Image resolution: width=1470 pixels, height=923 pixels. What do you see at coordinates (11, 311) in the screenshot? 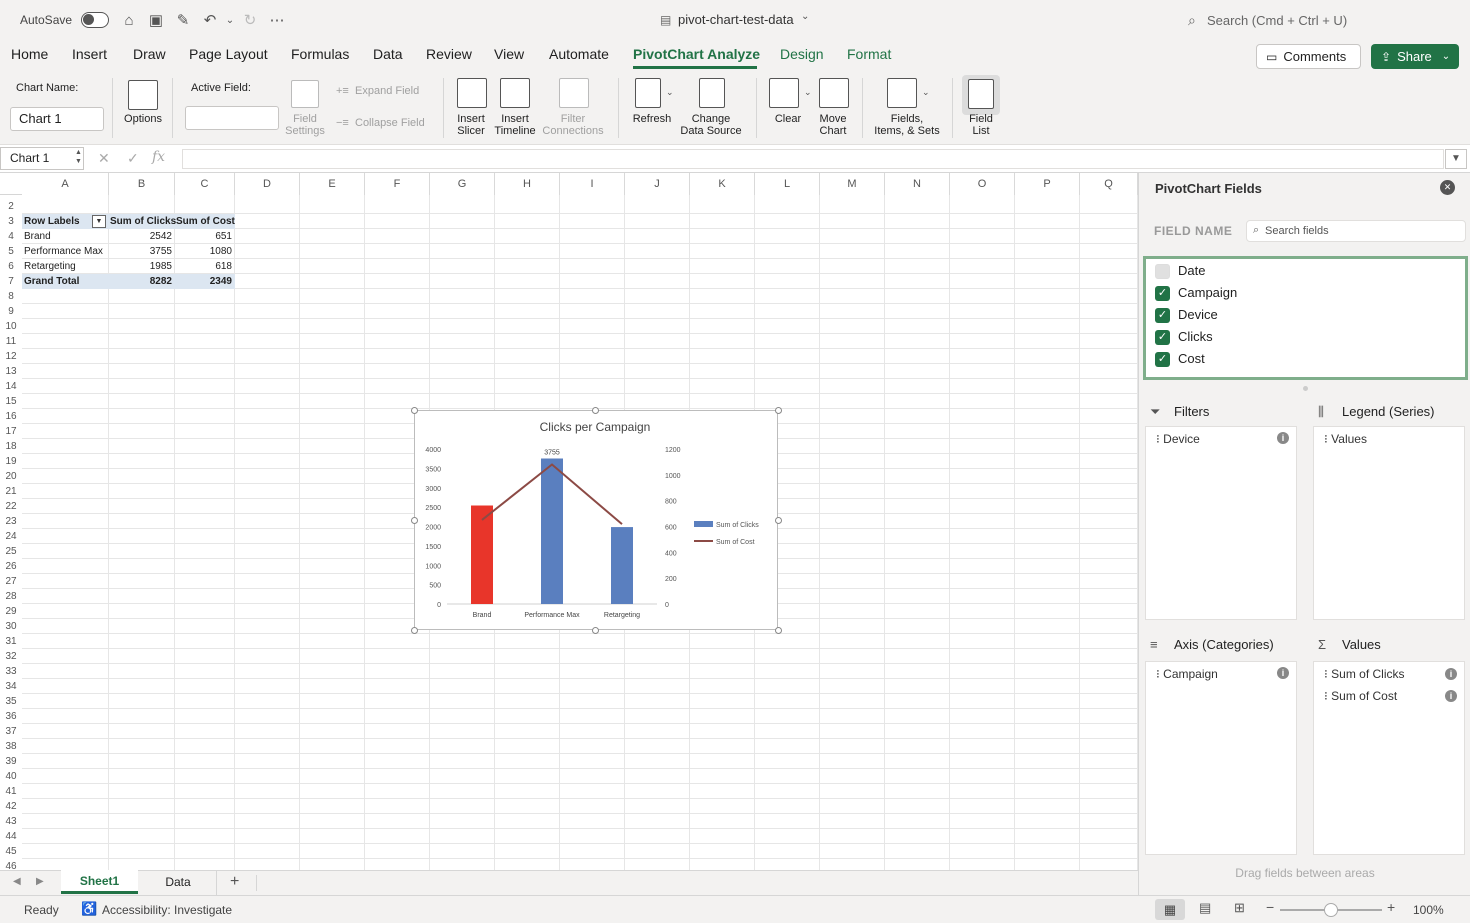
I see `row-header: 9` at bounding box center [11, 311].